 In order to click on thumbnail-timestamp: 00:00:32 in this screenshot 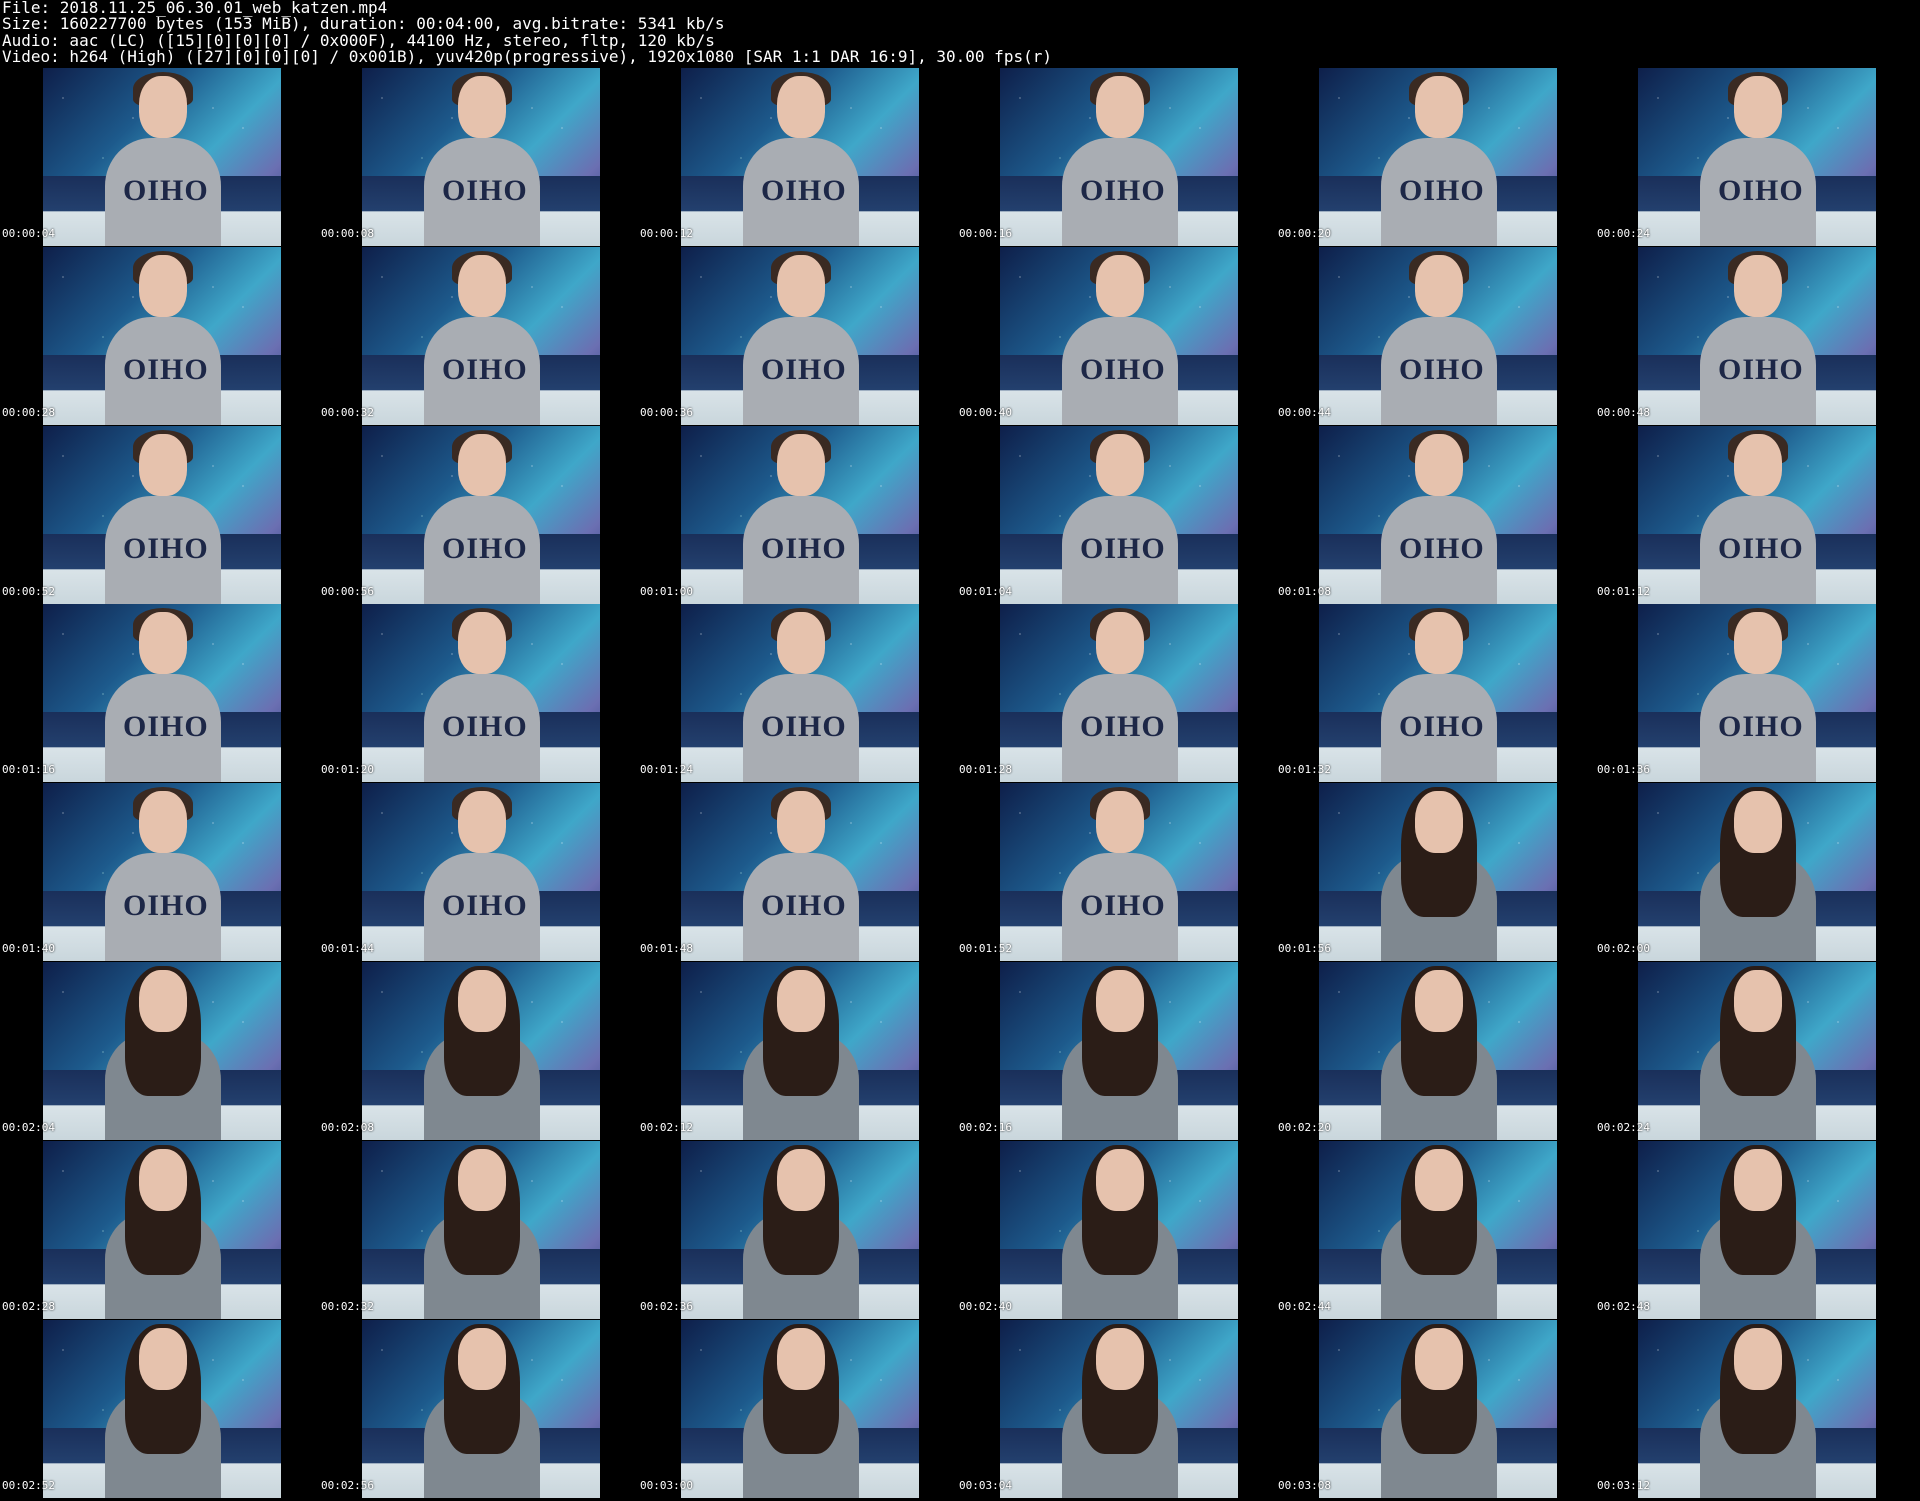, I will do `click(347, 412)`.